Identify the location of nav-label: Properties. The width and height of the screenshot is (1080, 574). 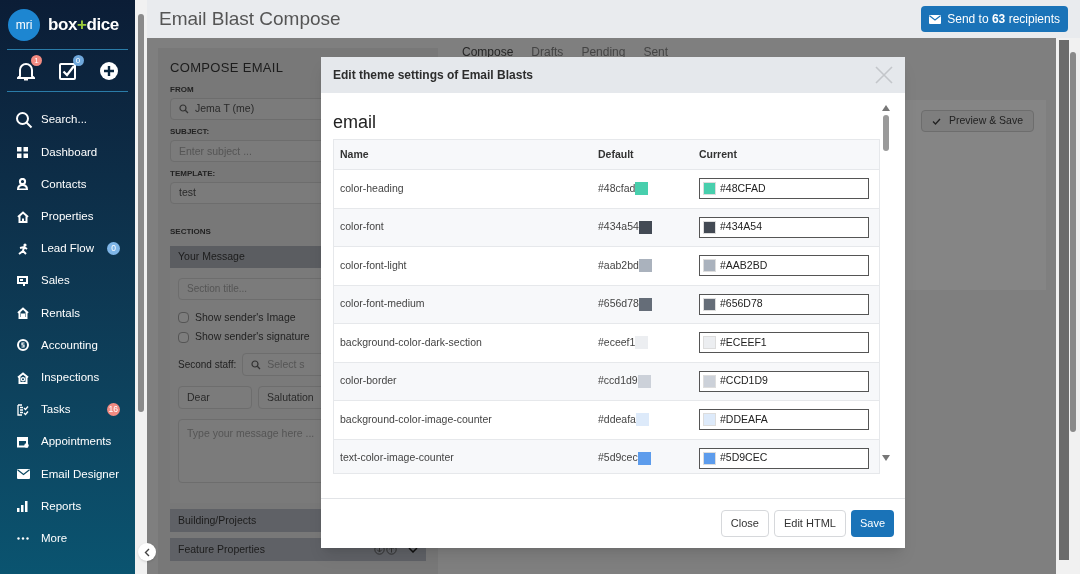
(67, 217).